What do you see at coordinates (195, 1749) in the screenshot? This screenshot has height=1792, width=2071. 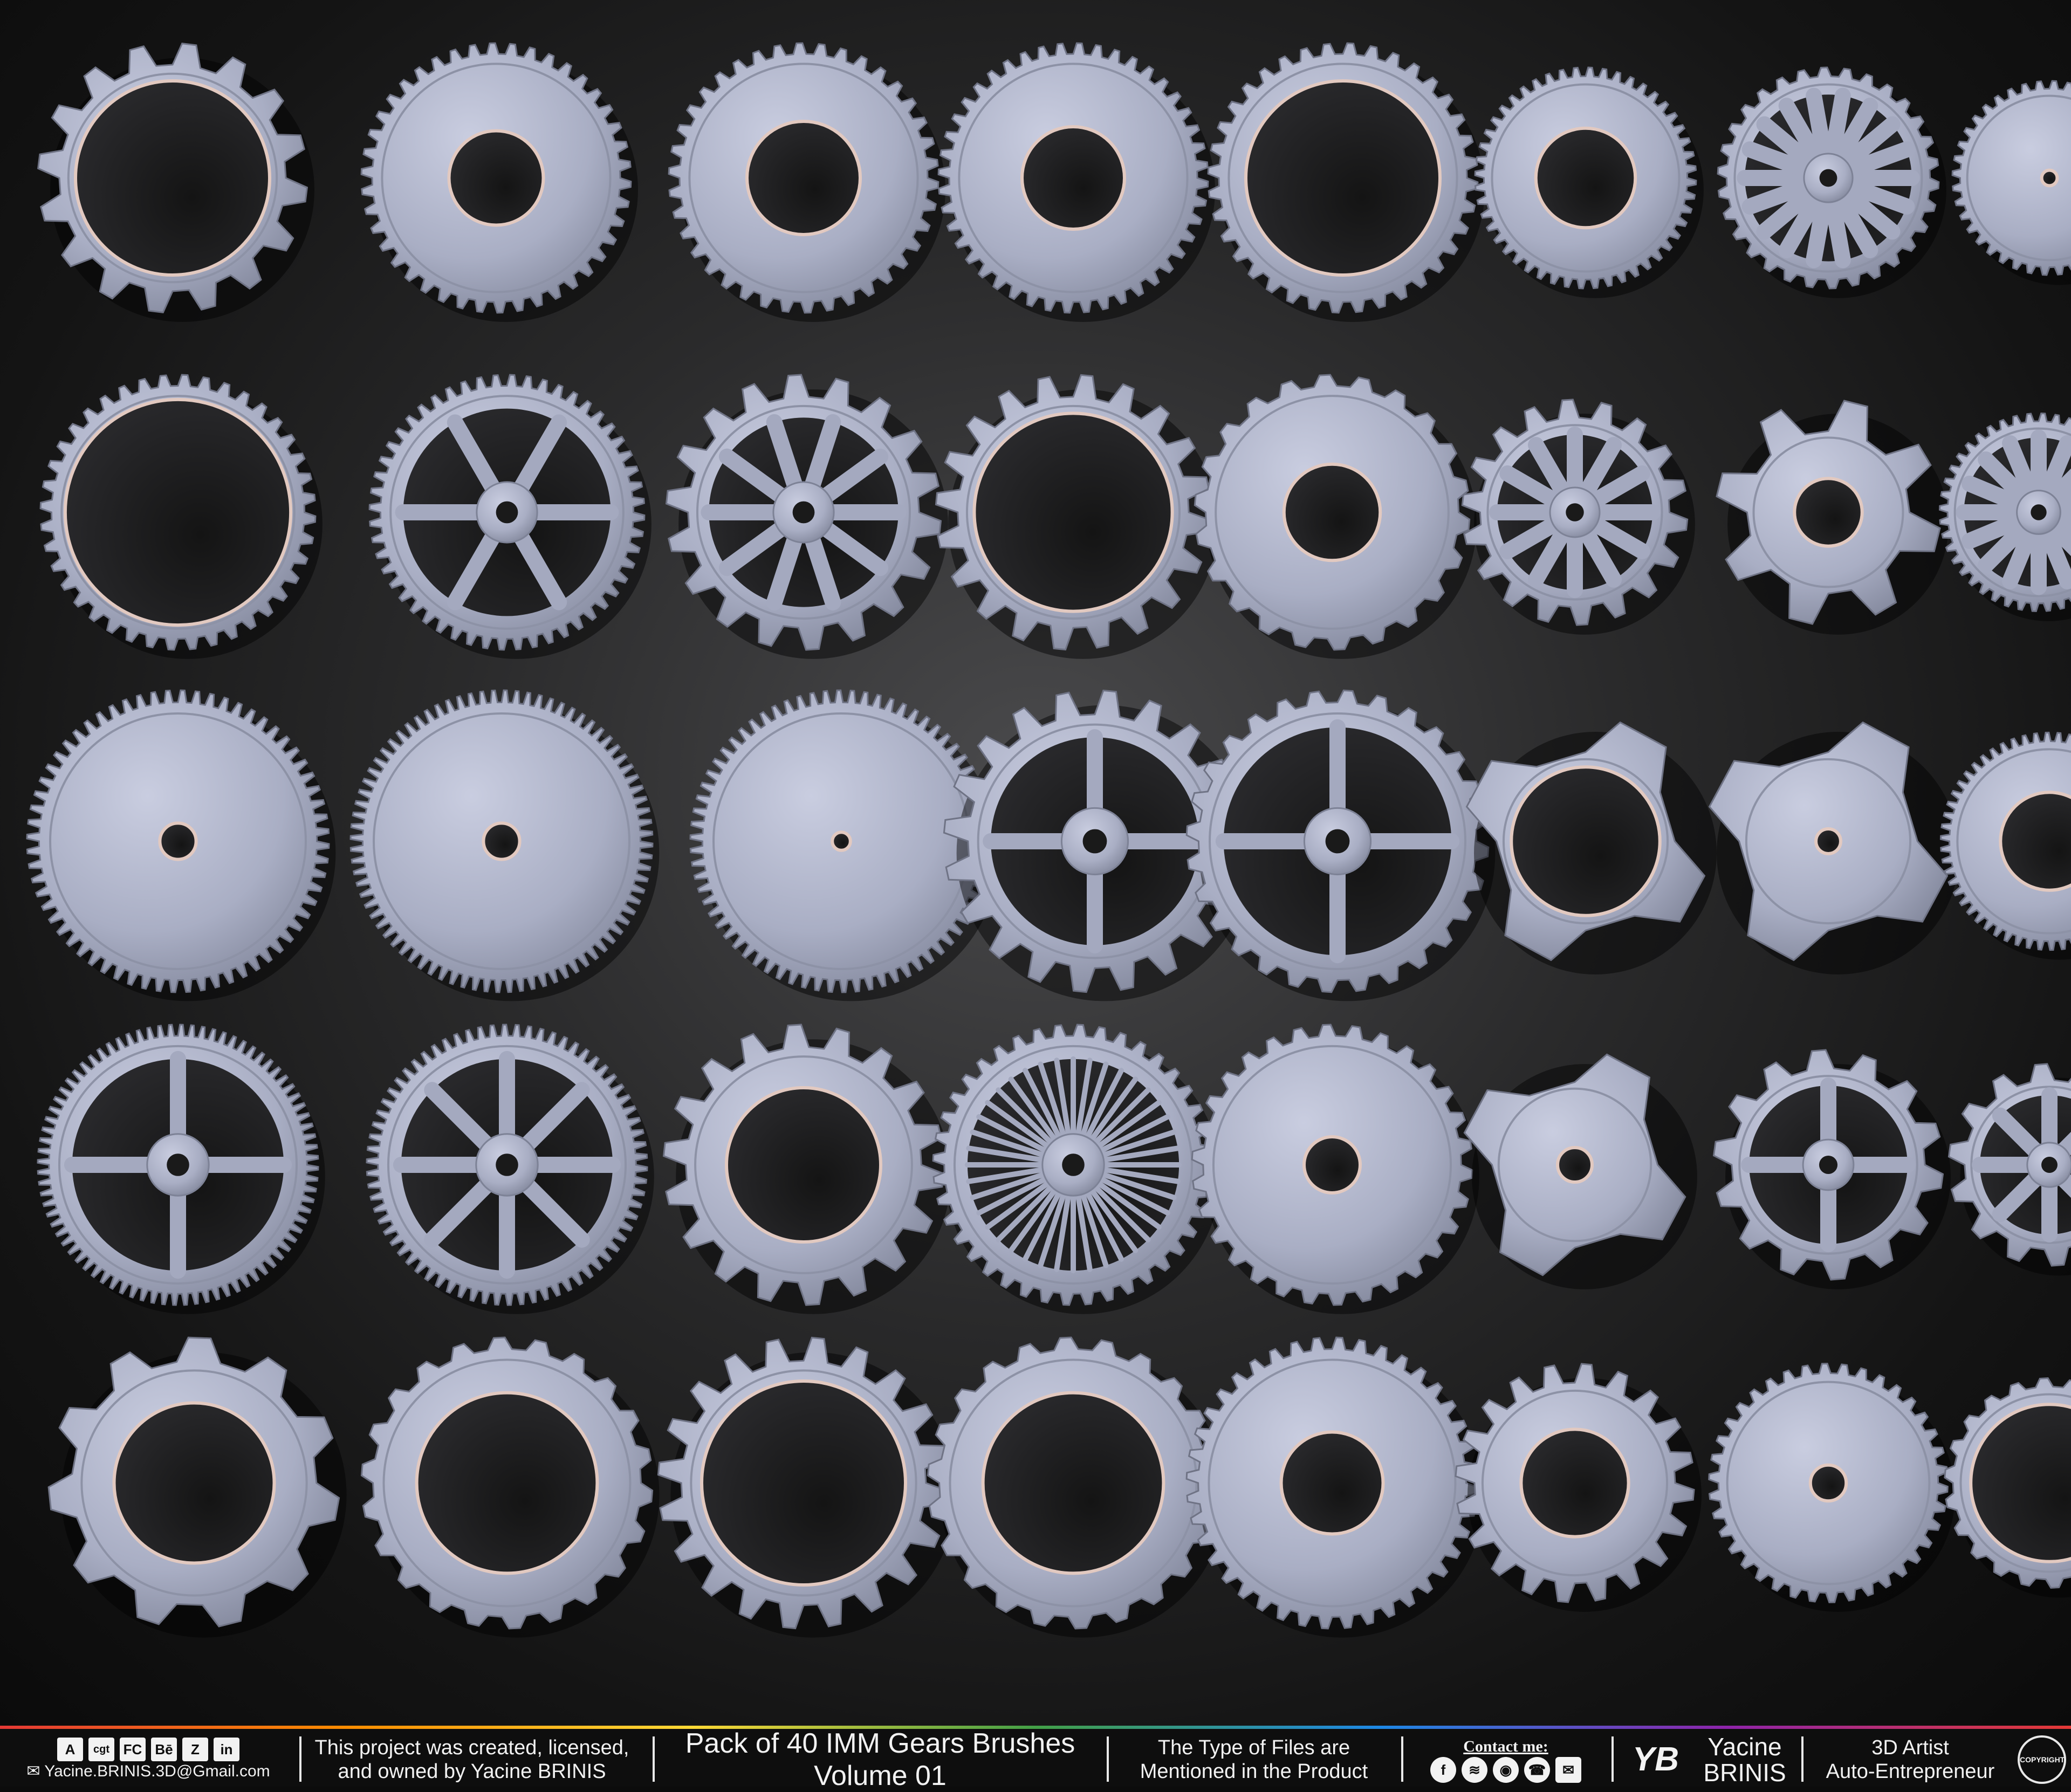 I see `logo-z-icon: Z` at bounding box center [195, 1749].